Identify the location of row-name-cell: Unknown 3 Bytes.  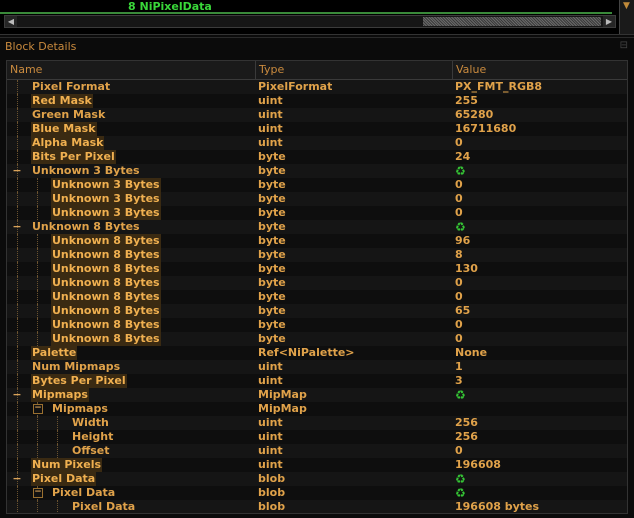
(131, 213).